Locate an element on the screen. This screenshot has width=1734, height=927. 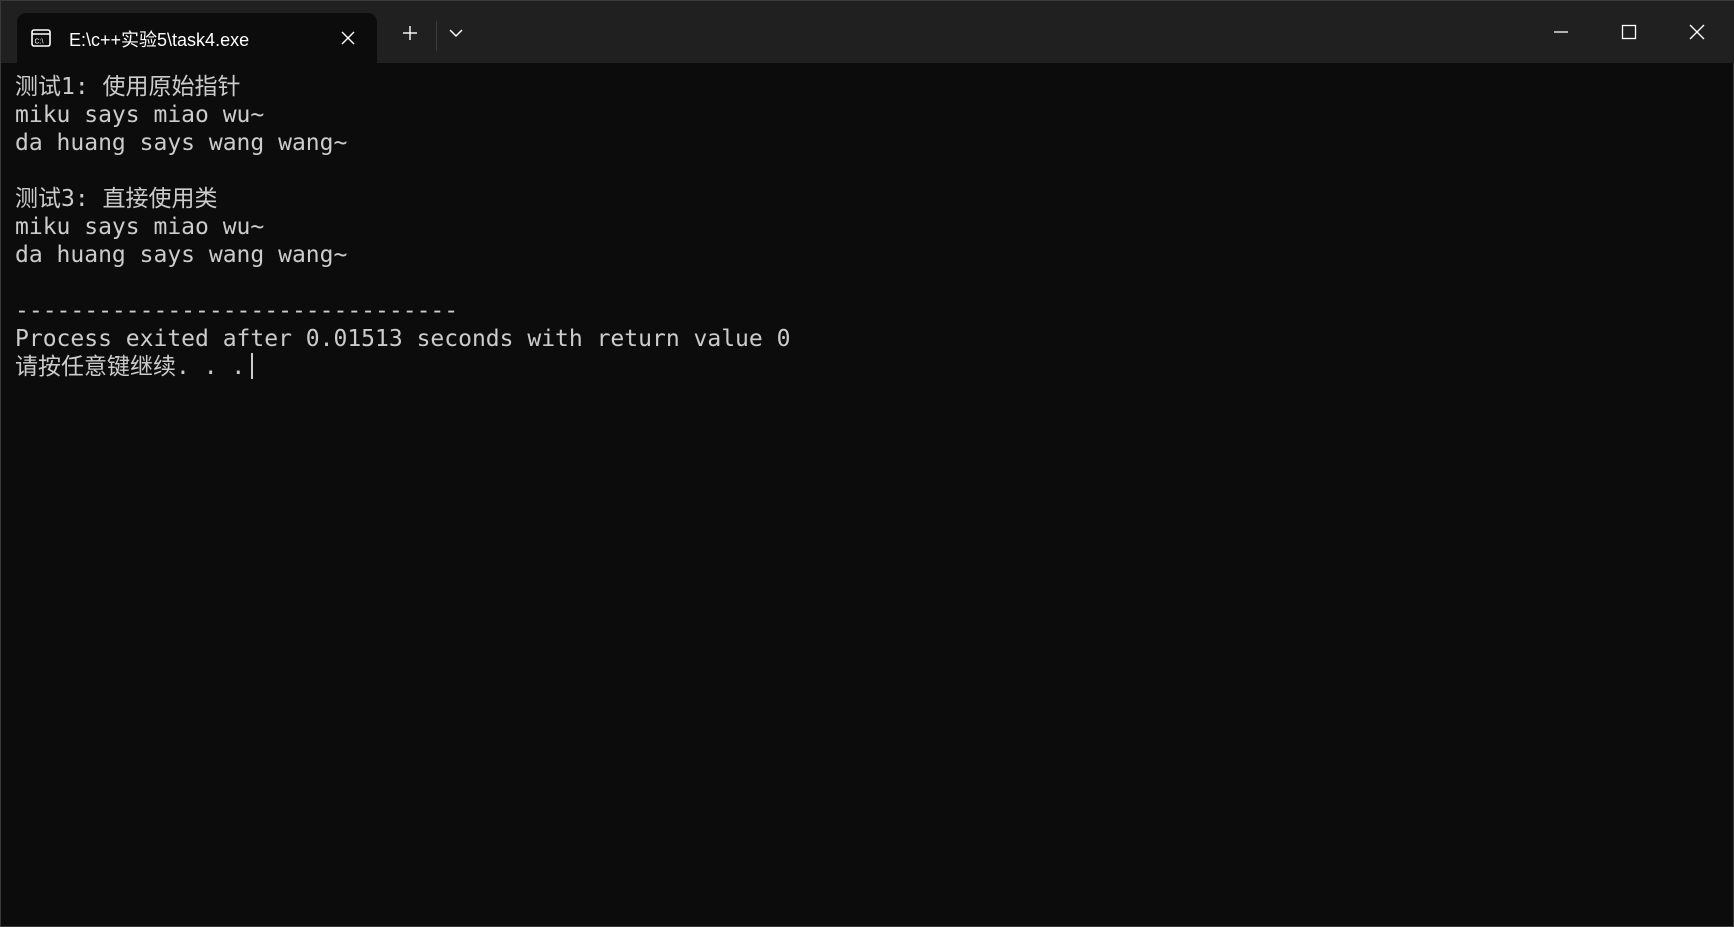
title-bar: C:\ E:\c++实验5\task4.exe is located at coordinates (867, 32).